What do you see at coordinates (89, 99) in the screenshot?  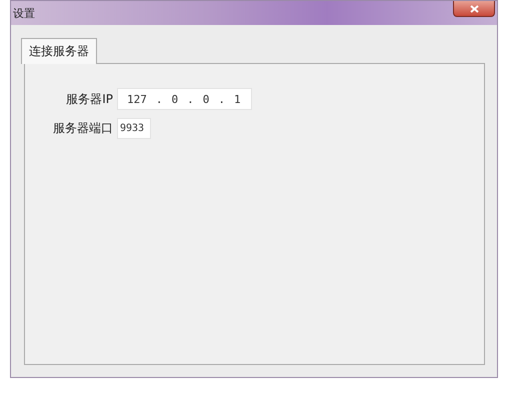 I see `field-label: 服务器IP` at bounding box center [89, 99].